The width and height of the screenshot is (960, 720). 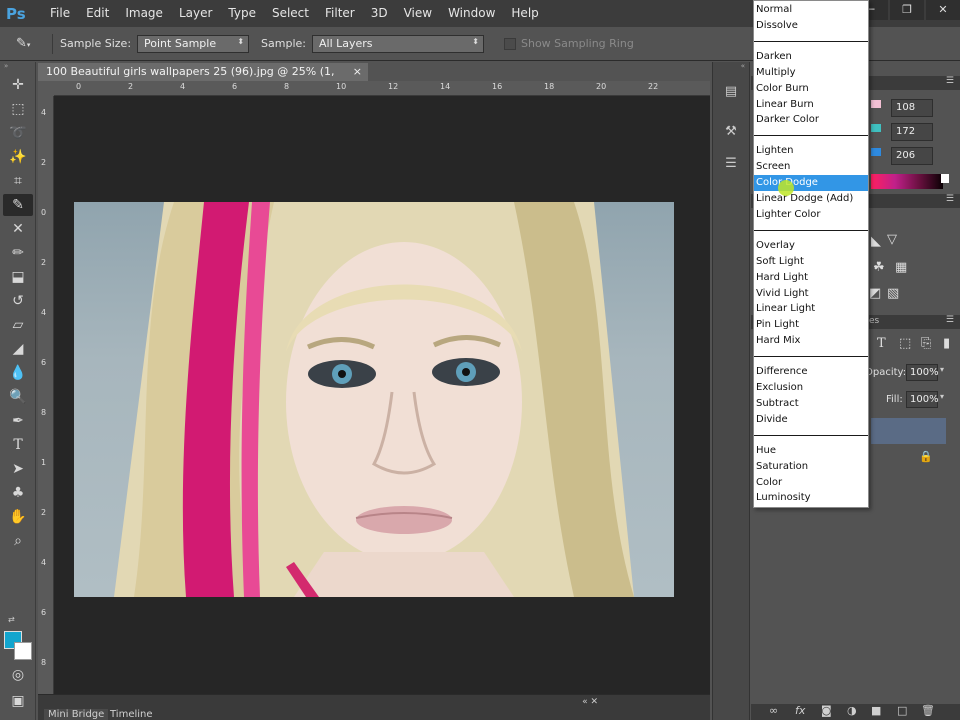 I want to click on close-document-icon: ×, so click(x=357, y=72).